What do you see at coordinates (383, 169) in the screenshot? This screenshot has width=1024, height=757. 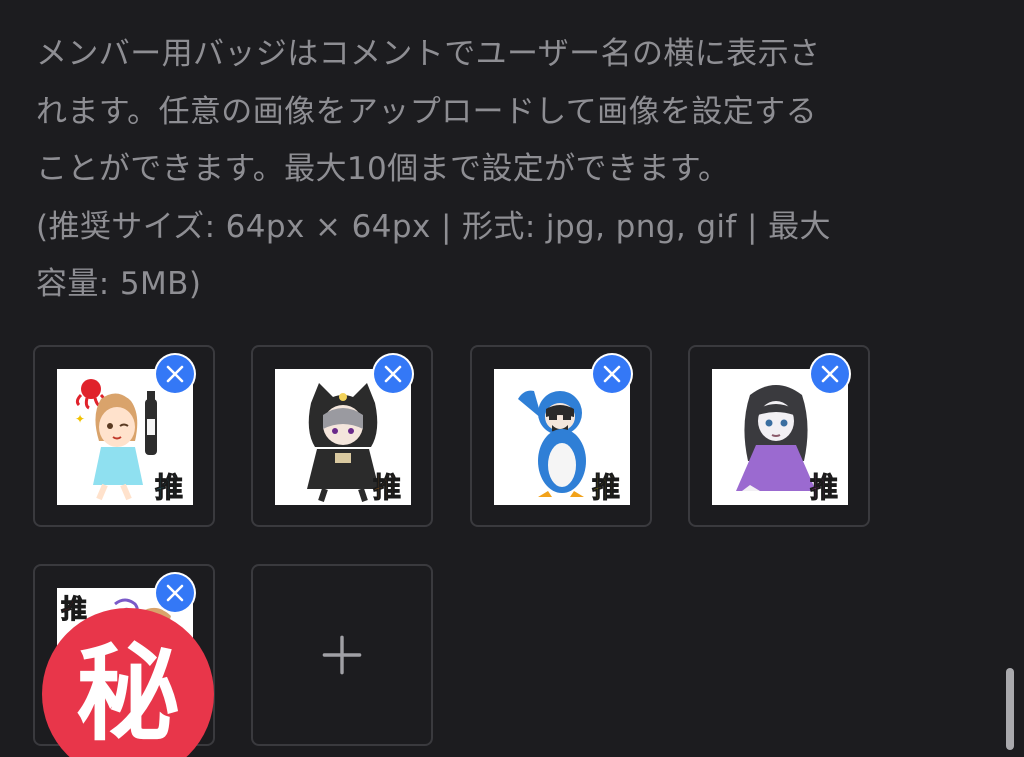 I see `description-line: ことができます。最大10個まで設定ができます。` at bounding box center [383, 169].